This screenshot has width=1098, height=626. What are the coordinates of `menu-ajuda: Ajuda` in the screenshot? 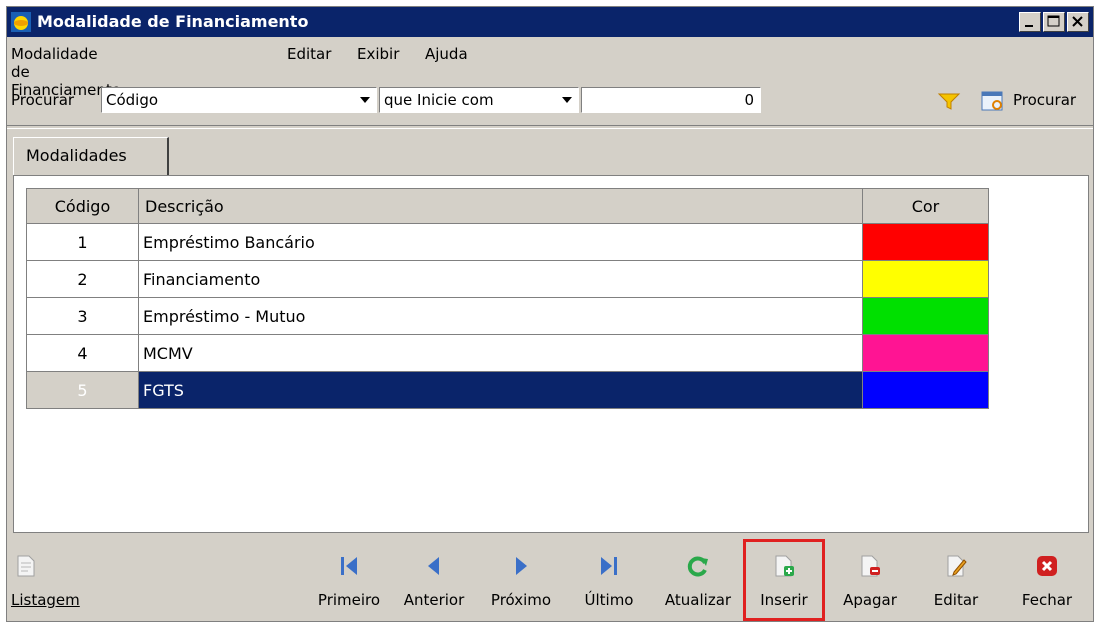 It's located at (446, 54).